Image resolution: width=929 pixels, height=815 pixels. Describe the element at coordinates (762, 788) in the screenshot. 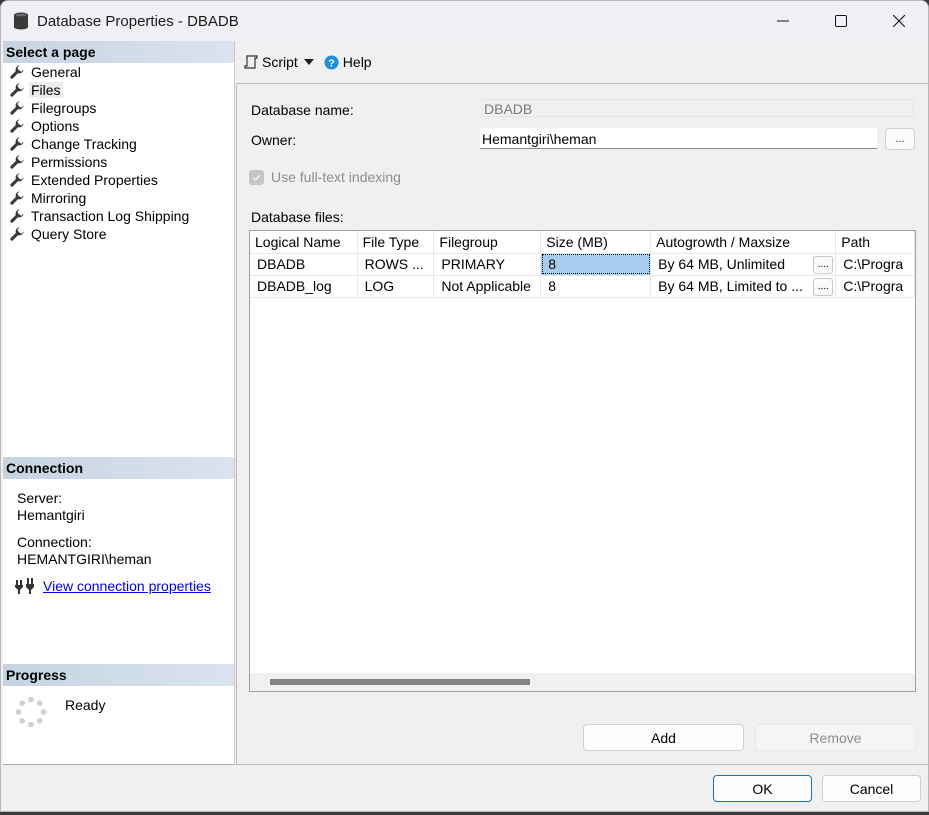

I see `ok-button: OK` at that location.